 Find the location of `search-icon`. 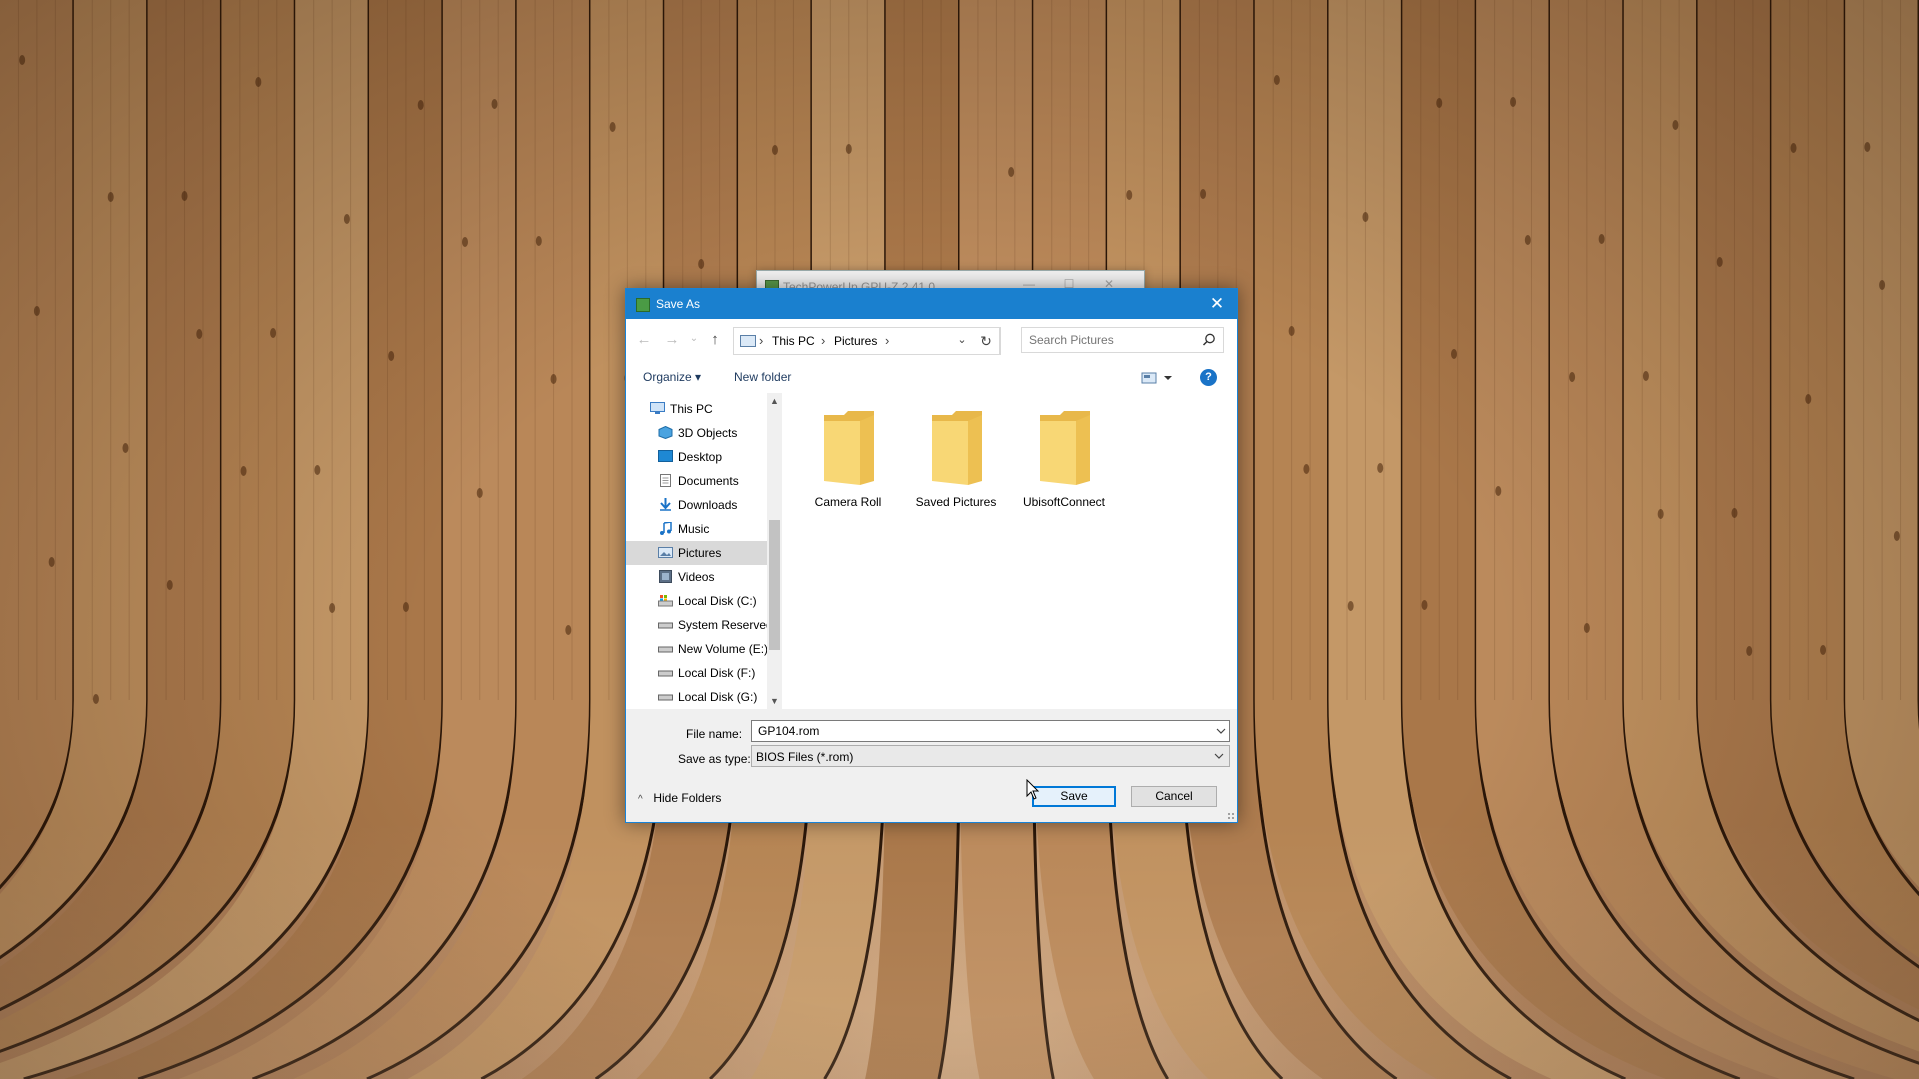

search-icon is located at coordinates (1208, 339).